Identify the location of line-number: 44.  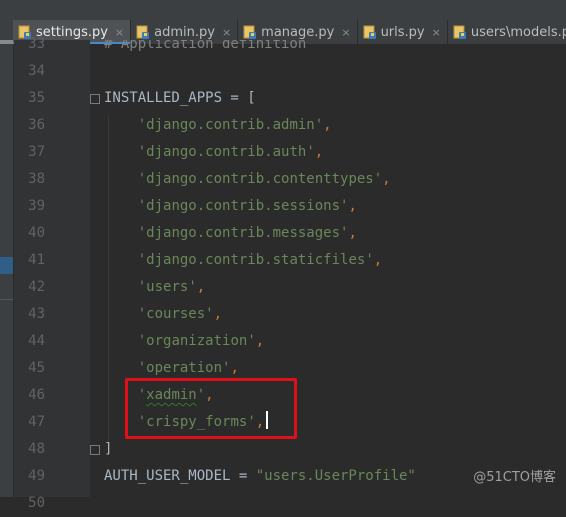
(36, 341).